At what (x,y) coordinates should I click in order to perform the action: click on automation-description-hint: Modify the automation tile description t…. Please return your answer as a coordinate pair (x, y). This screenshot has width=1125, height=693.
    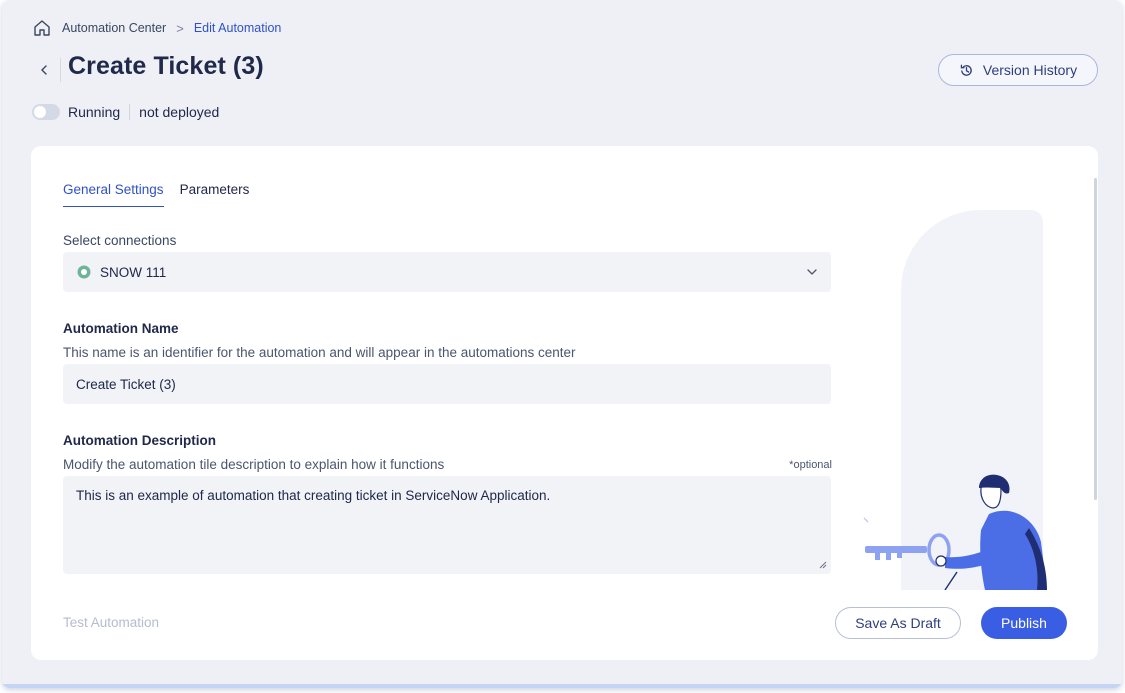
    Looking at the image, I should click on (254, 464).